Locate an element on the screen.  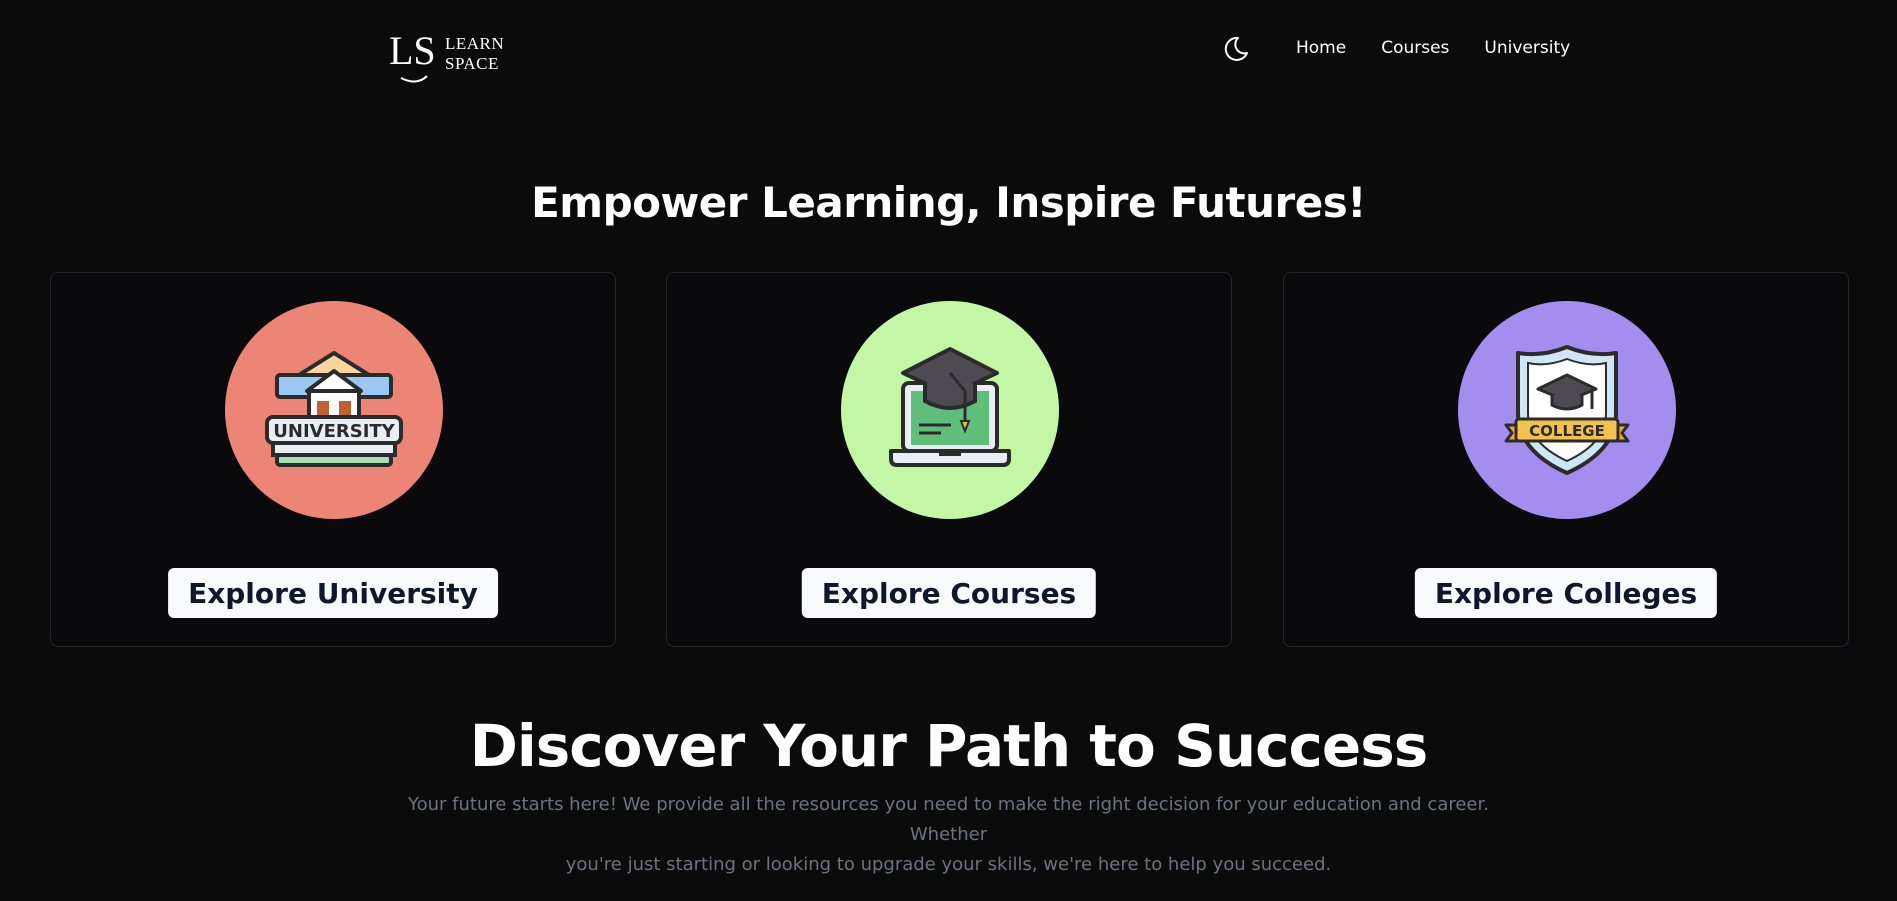
nav-link-courses: Courses is located at coordinates (1415, 48).